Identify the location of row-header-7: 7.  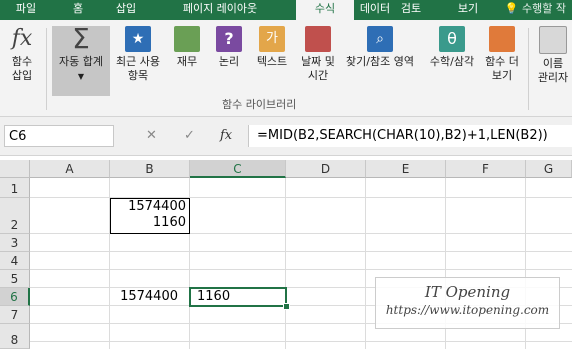
(15, 315).